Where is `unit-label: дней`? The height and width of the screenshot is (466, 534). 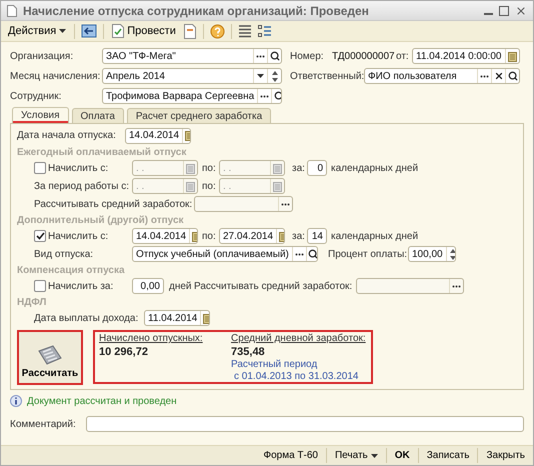 unit-label: дней is located at coordinates (180, 286).